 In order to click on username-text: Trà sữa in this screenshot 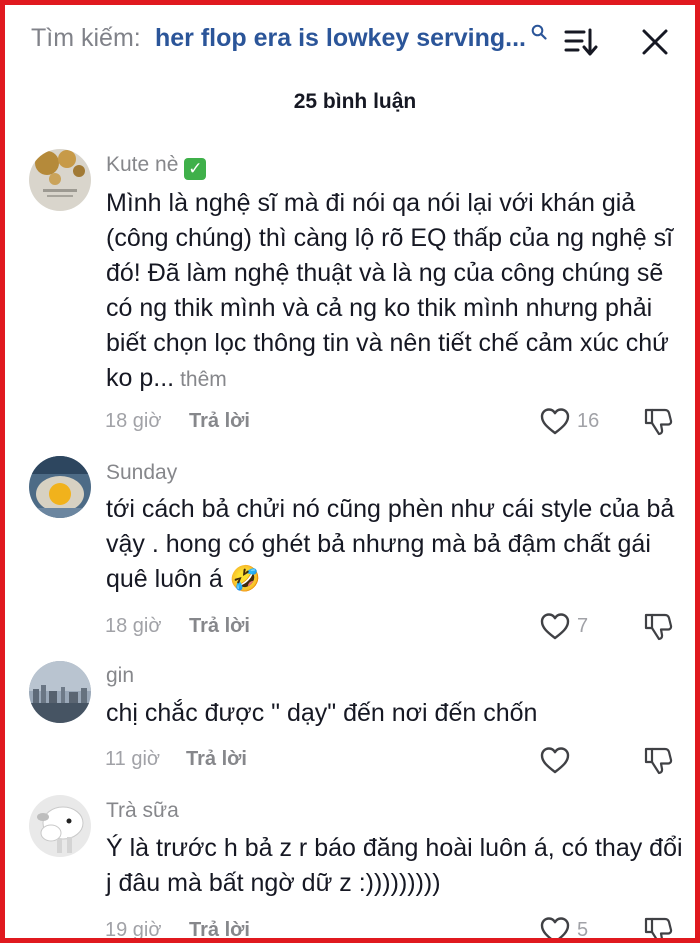, I will do `click(142, 810)`.